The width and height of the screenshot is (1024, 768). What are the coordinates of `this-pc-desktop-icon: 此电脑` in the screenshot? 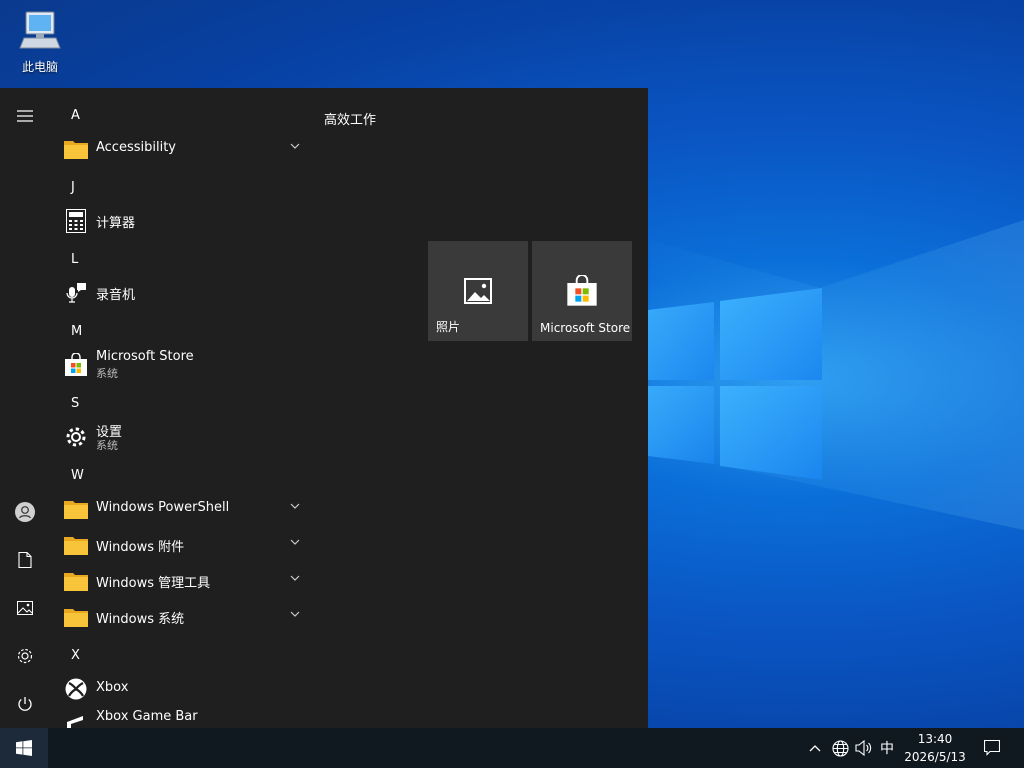 It's located at (40, 41).